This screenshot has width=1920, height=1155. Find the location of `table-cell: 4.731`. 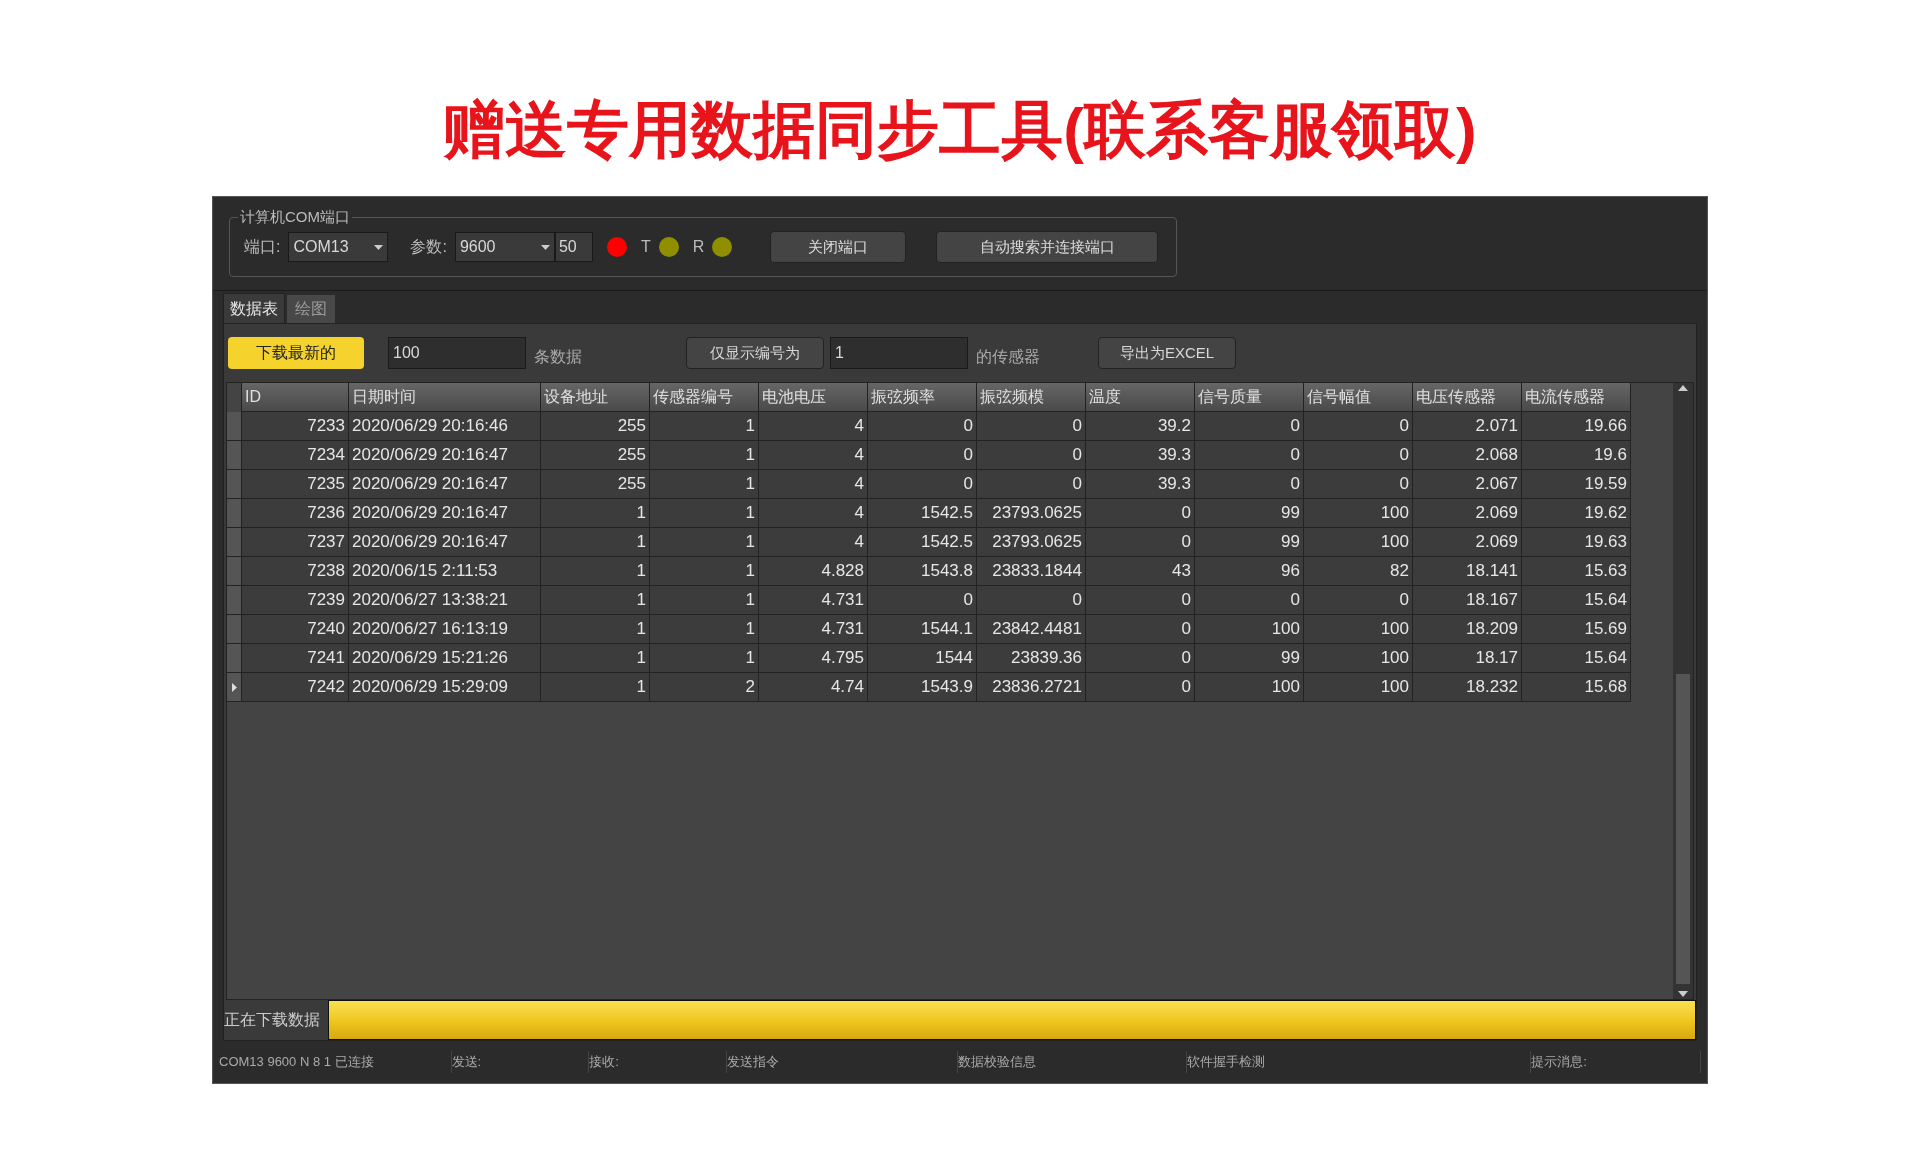

table-cell: 4.731 is located at coordinates (813, 600).